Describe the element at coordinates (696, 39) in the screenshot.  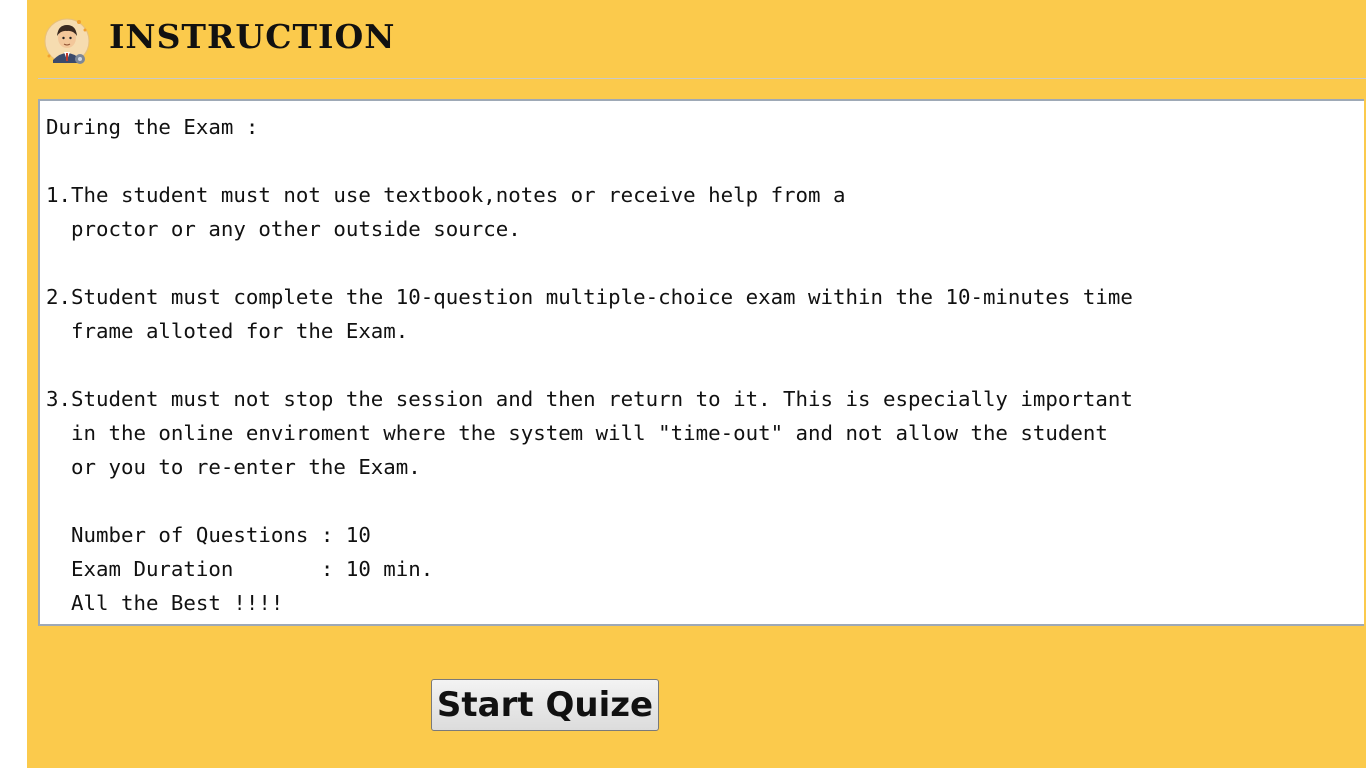
I see `header: INSTRUCTION` at that location.